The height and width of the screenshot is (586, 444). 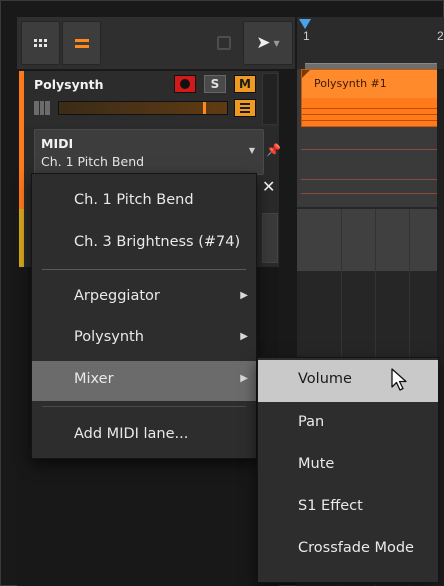 What do you see at coordinates (316, 464) in the screenshot?
I see `submenu-item-label: Mute` at bounding box center [316, 464].